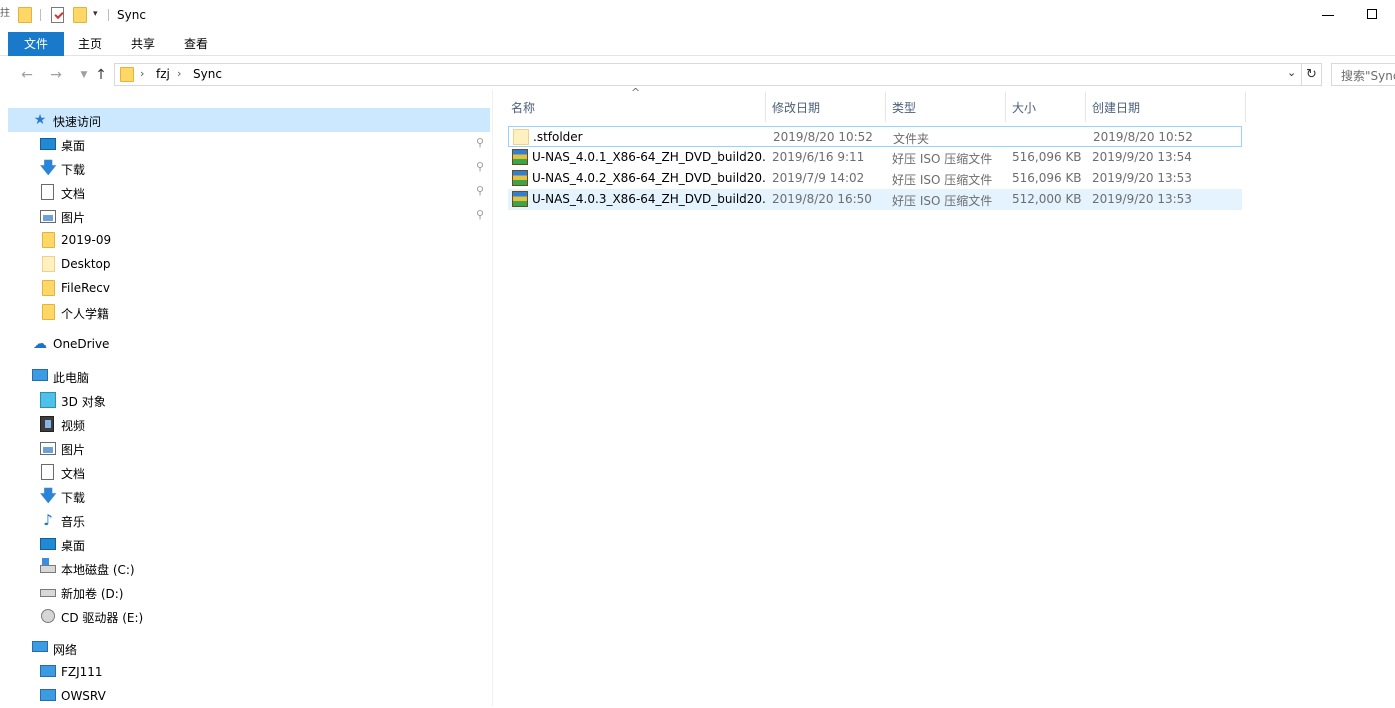  What do you see at coordinates (80, 15) in the screenshot?
I see `new-folder-icon` at bounding box center [80, 15].